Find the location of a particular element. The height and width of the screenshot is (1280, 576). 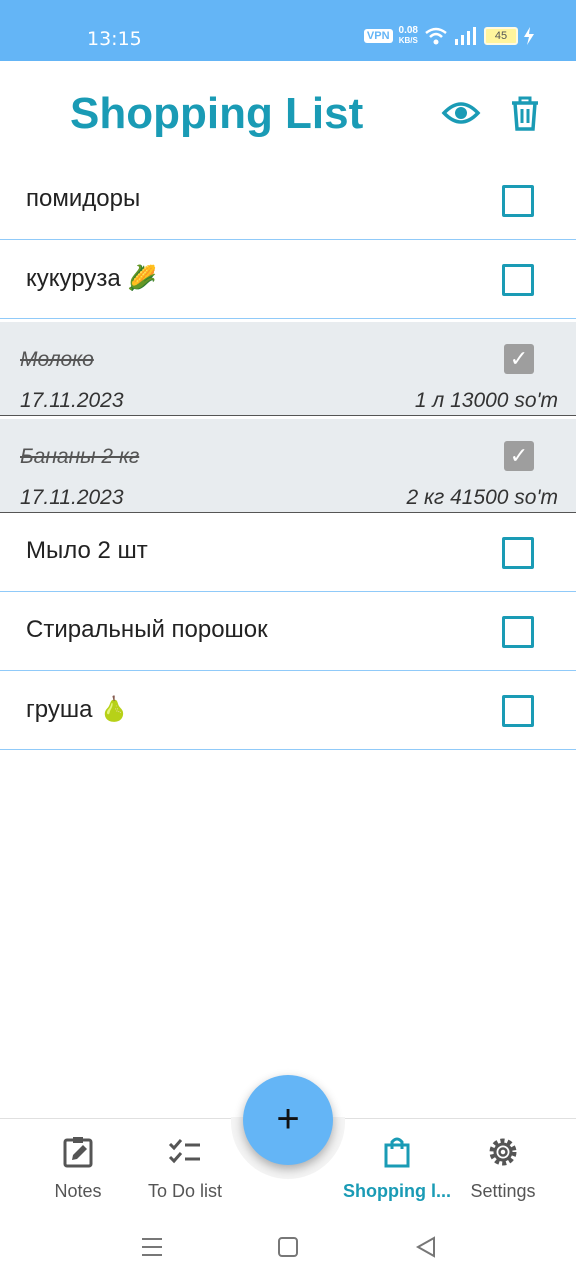

item-name: Мыло 2 шт is located at coordinates (87, 550).